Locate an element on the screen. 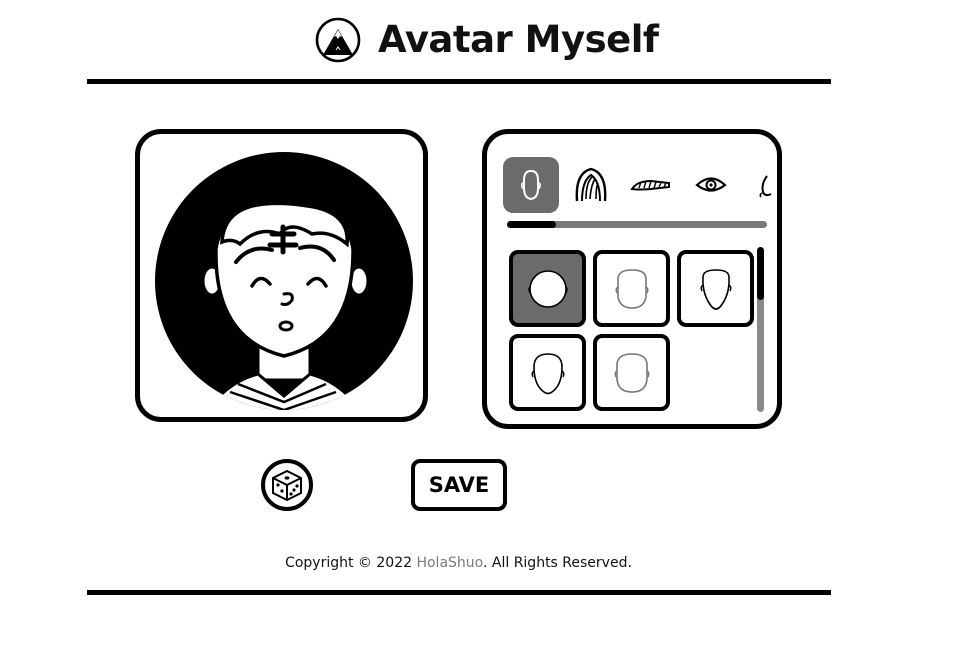 This screenshot has height=652, width=954. eyebrows-icon is located at coordinates (650, 185).